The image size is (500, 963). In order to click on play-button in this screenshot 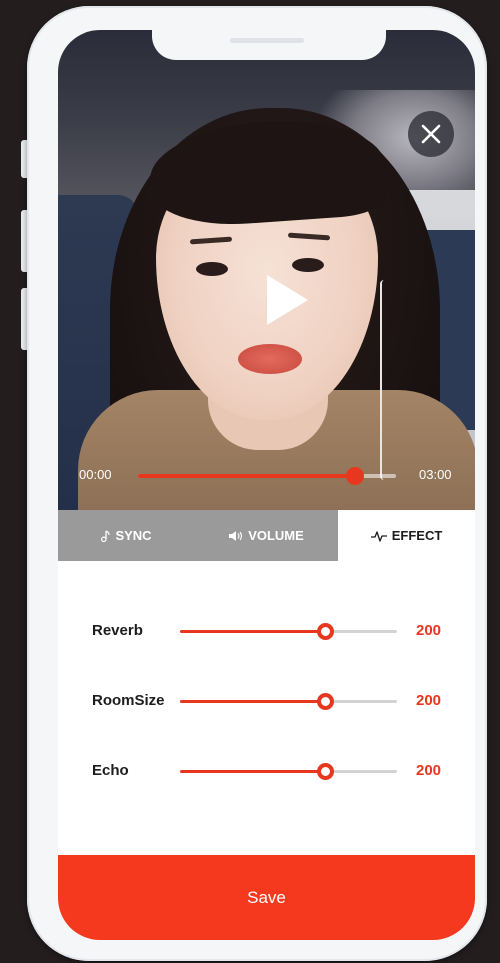, I will do `click(287, 300)`.